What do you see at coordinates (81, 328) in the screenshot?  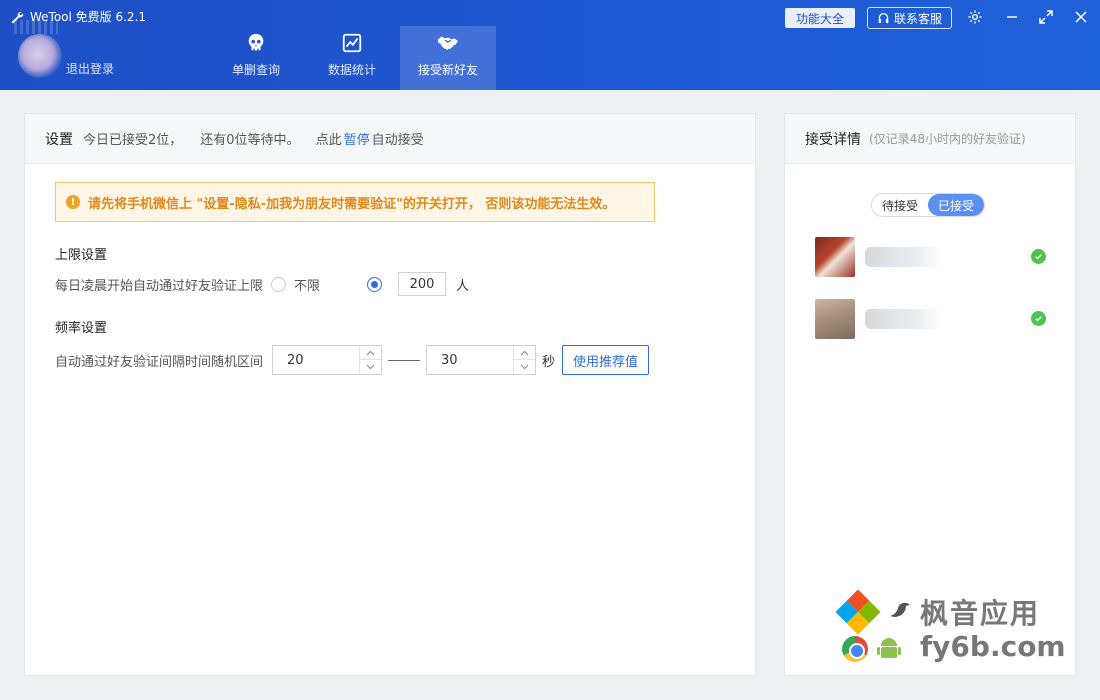 I see `frequency-section-title: 频率设置` at bounding box center [81, 328].